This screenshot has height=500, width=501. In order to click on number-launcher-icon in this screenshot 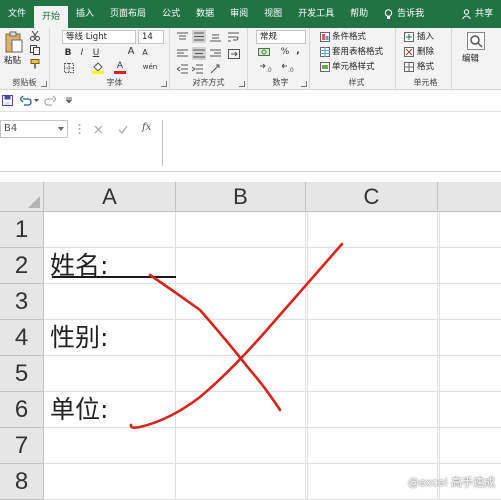, I will do `click(304, 84)`.